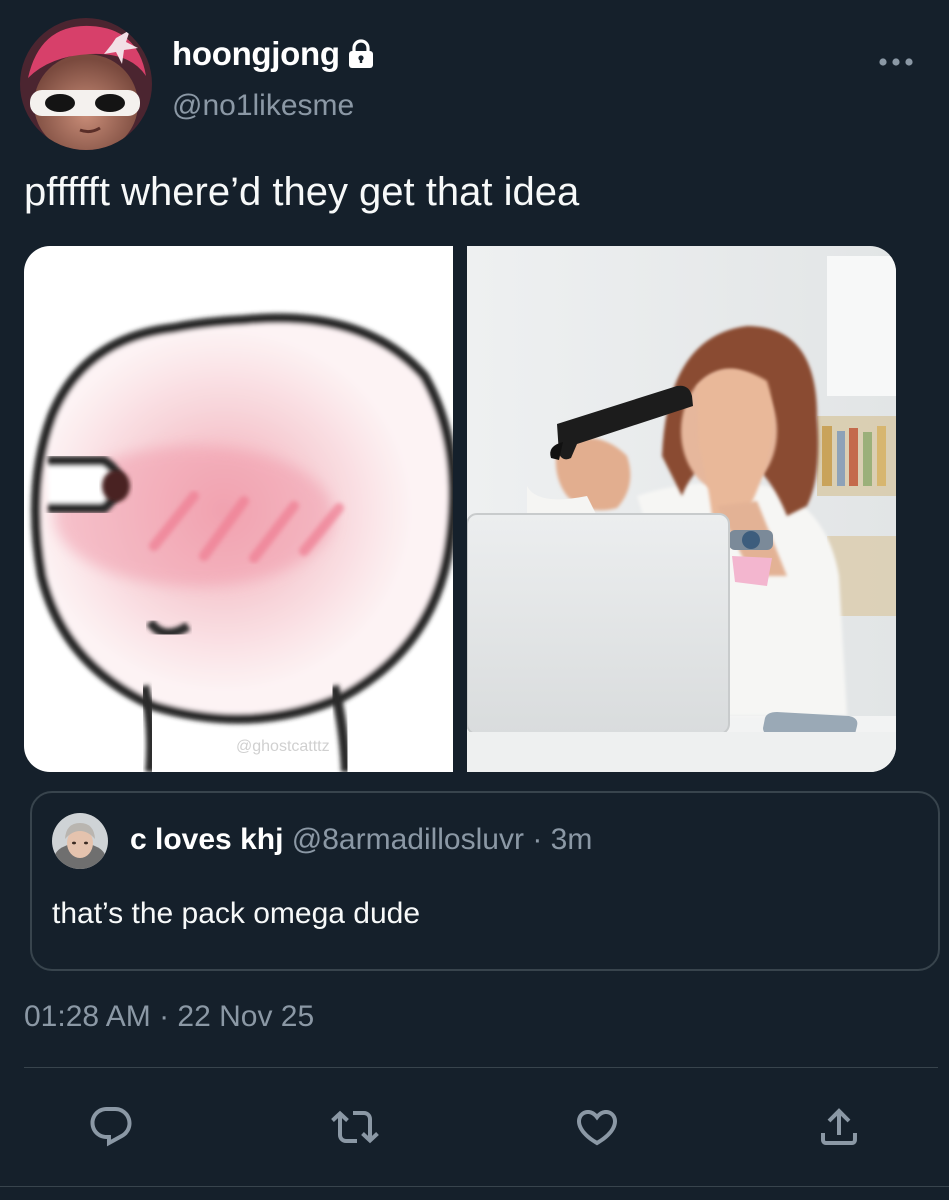  Describe the element at coordinates (302, 192) in the screenshot. I see `tweet-text: pffffft where’d they get that idea` at that location.